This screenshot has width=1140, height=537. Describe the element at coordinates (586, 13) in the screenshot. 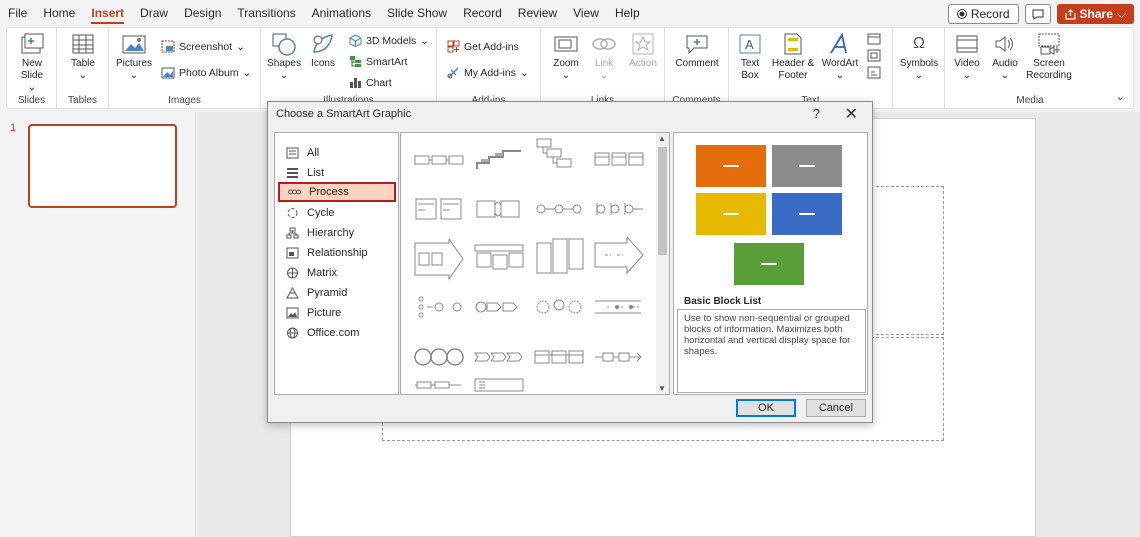

I see `tab-view: View` at that location.